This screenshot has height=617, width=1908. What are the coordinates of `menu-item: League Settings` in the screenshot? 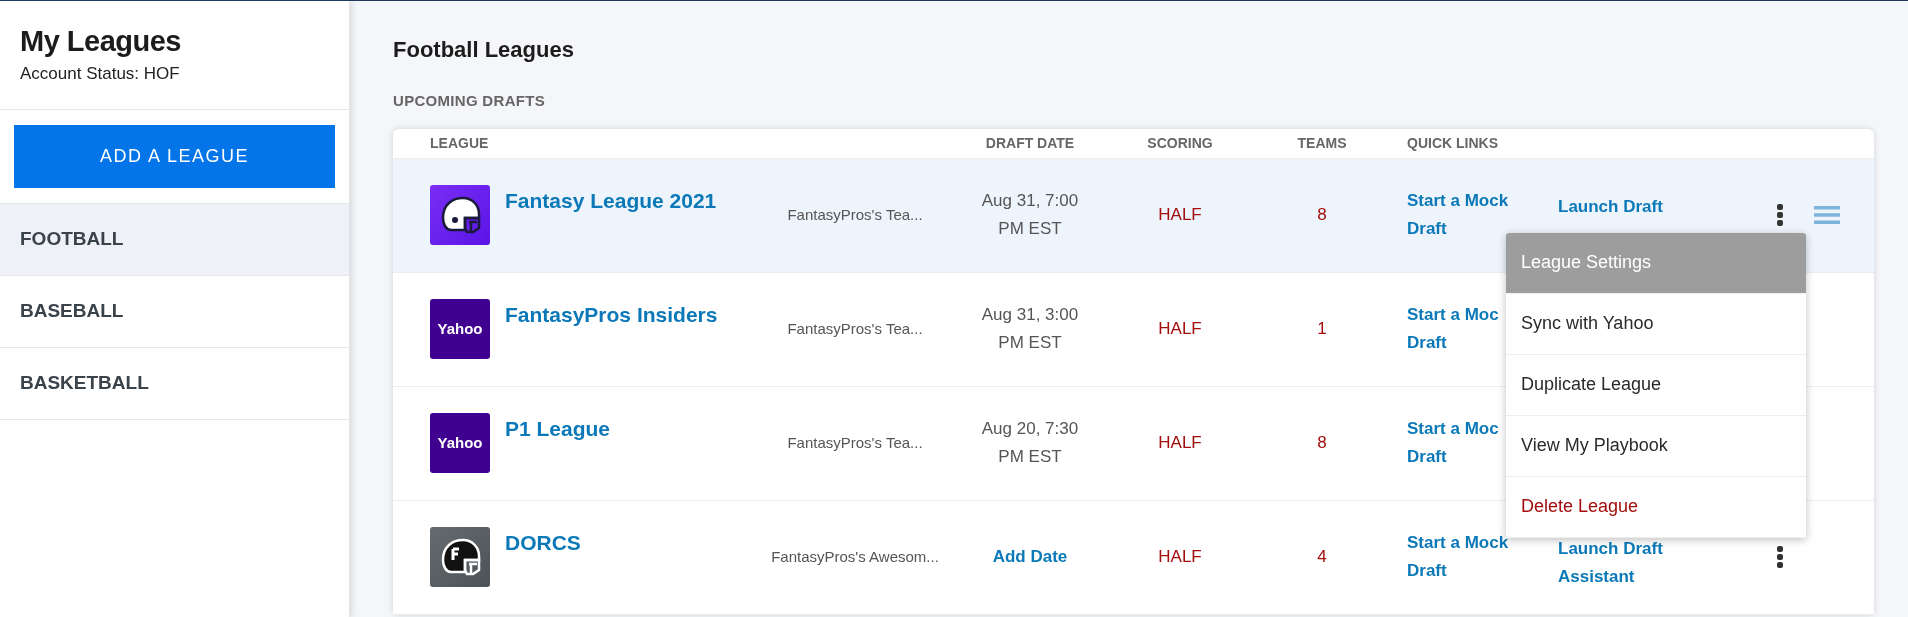 It's located at (1656, 263).